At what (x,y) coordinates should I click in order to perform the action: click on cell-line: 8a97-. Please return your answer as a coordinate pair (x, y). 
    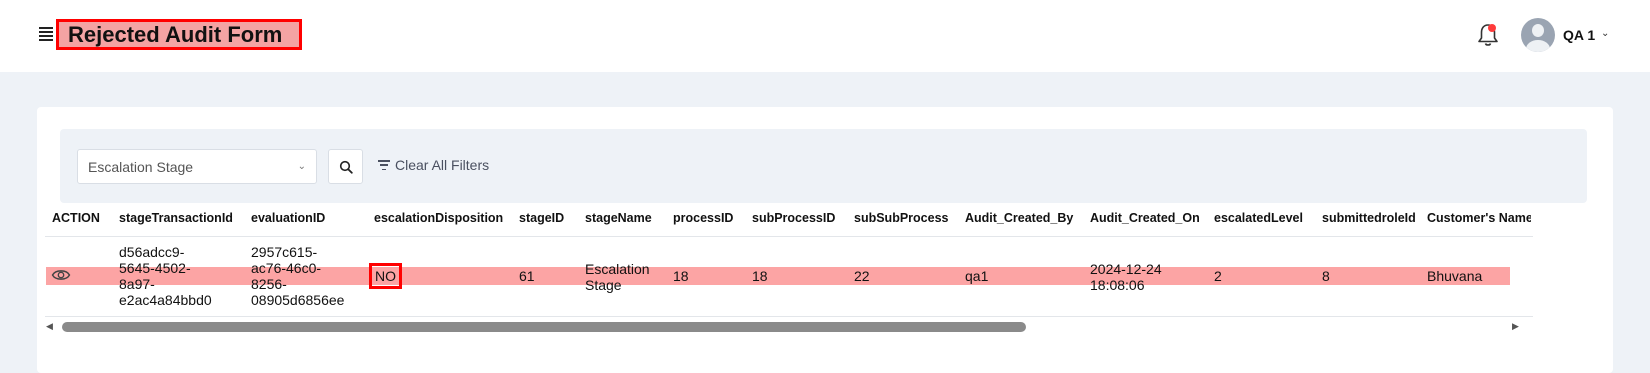
    Looking at the image, I should click on (137, 284).